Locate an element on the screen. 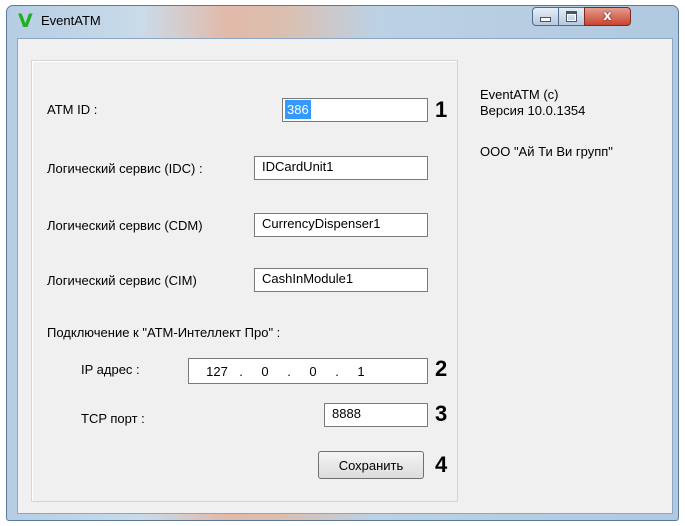 This screenshot has width=685, height=526. atm-id-label: ATM ID : is located at coordinates (72, 109).